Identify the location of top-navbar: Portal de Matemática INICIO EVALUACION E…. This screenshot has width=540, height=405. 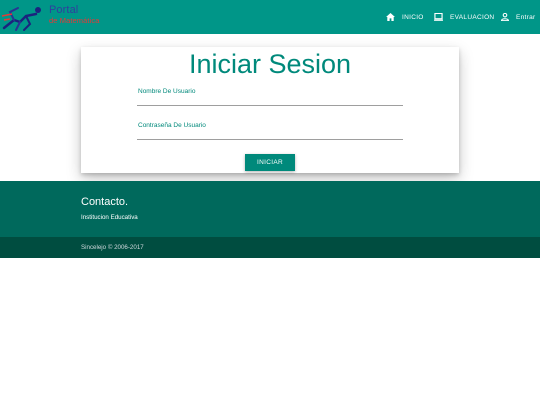
(270, 17).